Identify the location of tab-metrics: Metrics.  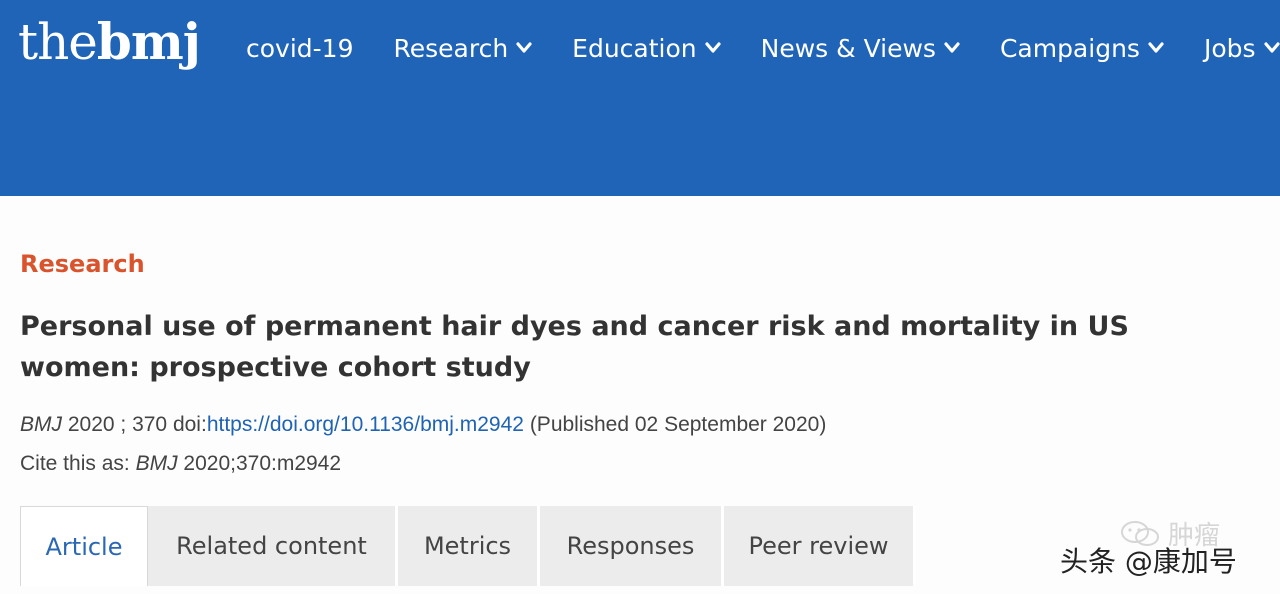
(469, 546).